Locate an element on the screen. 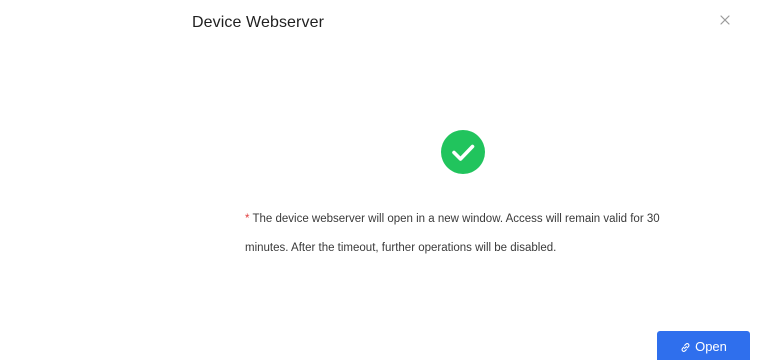 The height and width of the screenshot is (360, 765). required-asterisk: * is located at coordinates (247, 219).